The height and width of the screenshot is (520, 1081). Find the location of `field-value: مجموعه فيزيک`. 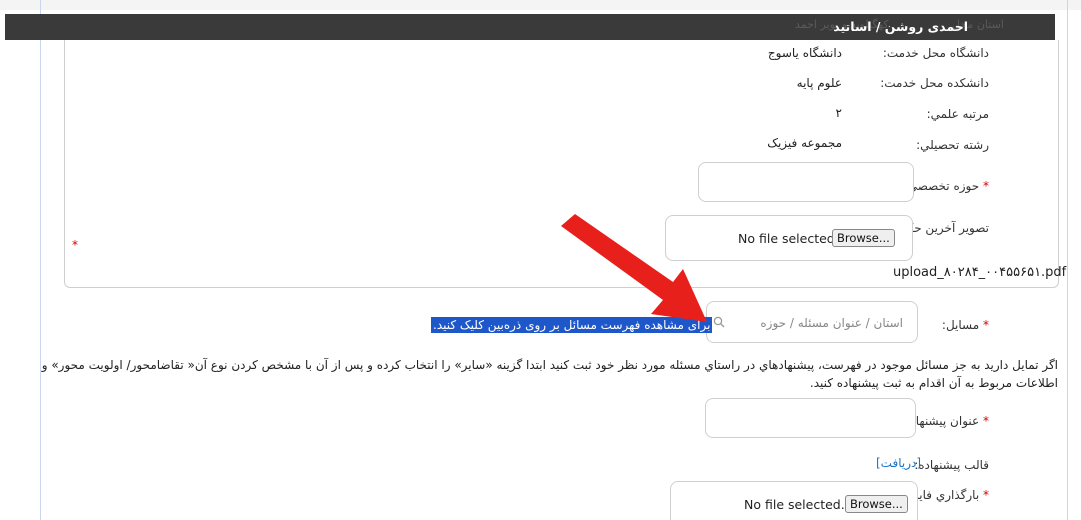

field-value: مجموعه فيزيک is located at coordinates (804, 143).